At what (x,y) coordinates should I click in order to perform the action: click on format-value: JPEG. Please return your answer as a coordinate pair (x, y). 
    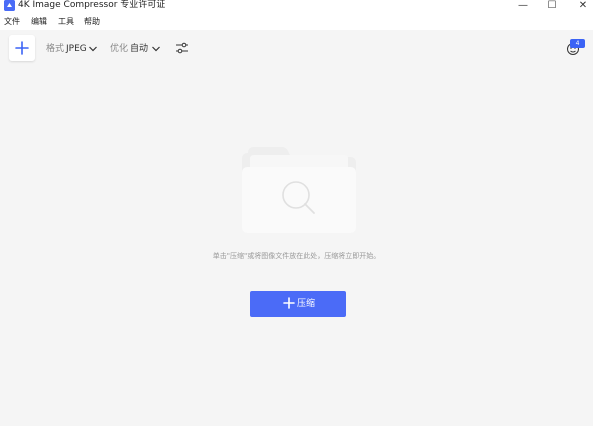
    Looking at the image, I should click on (76, 49).